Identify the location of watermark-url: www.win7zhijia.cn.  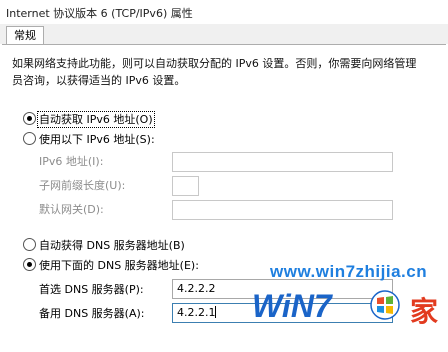
(349, 271).